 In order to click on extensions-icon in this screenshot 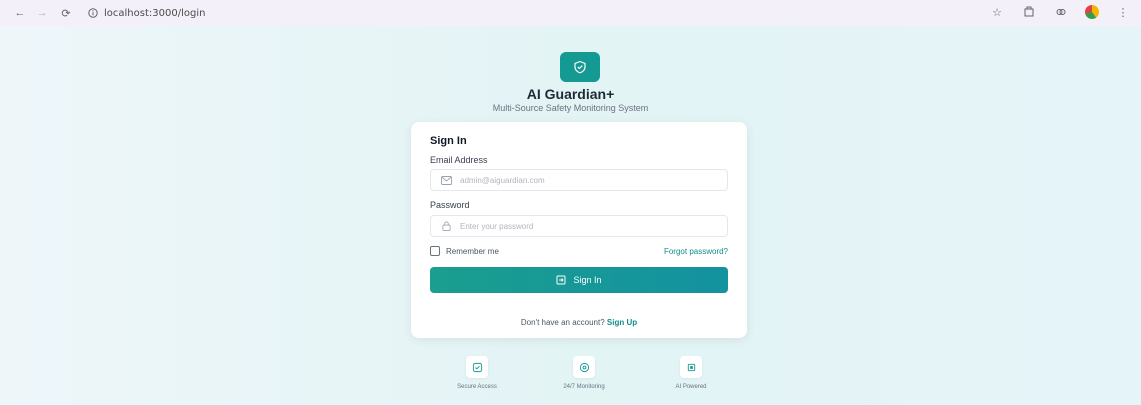, I will do `click(1029, 12)`.